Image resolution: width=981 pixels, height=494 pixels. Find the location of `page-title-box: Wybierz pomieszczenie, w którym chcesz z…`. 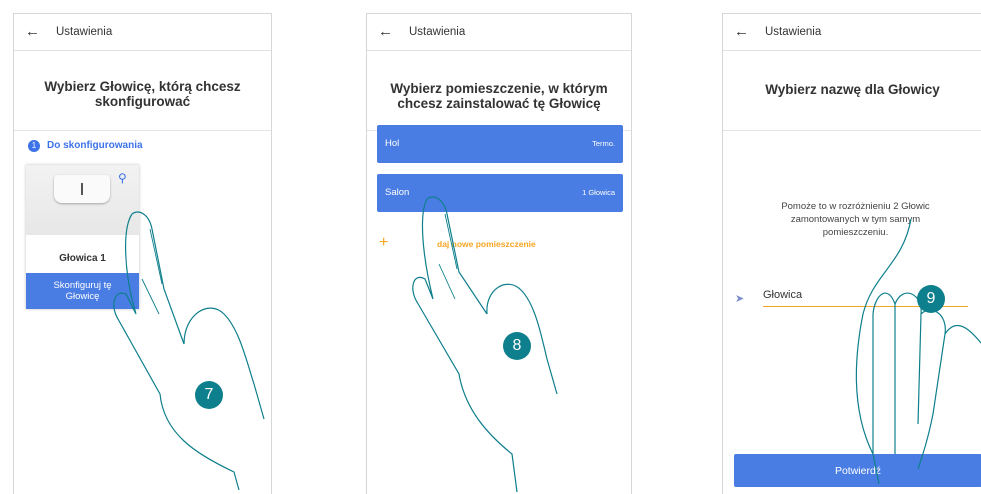

page-title-box: Wybierz pomieszczenie, w którym chcesz z… is located at coordinates (499, 91).